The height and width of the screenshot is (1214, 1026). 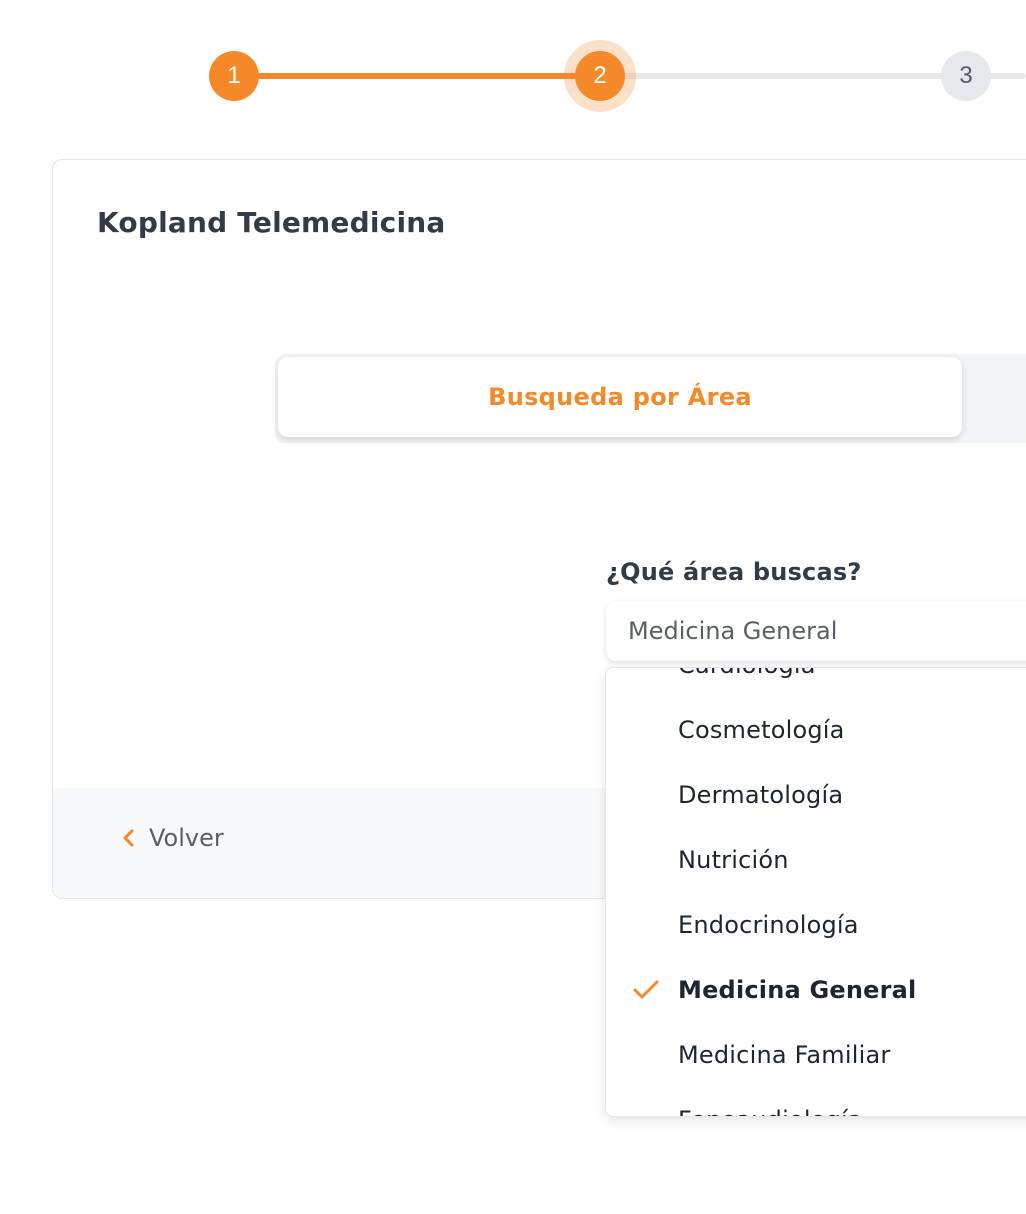 What do you see at coordinates (816, 1102) in the screenshot?
I see `option-fonoaudiologia: Fonoaudiología` at bounding box center [816, 1102].